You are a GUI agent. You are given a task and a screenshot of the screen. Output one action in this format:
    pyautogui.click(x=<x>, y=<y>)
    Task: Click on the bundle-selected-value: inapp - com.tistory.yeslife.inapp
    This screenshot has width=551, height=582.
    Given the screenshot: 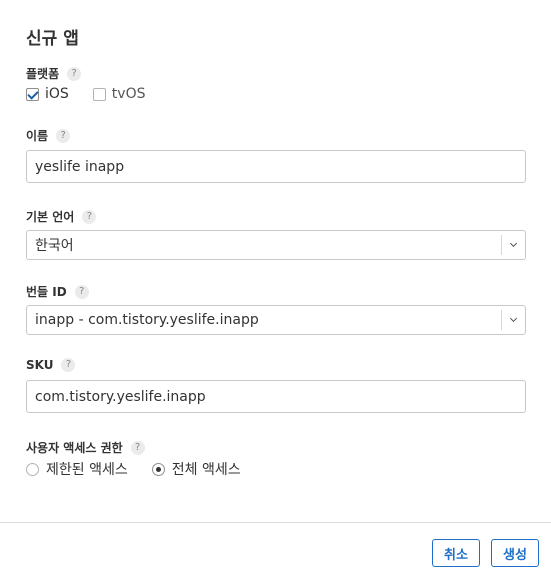 What is the action you would take?
    pyautogui.click(x=147, y=320)
    